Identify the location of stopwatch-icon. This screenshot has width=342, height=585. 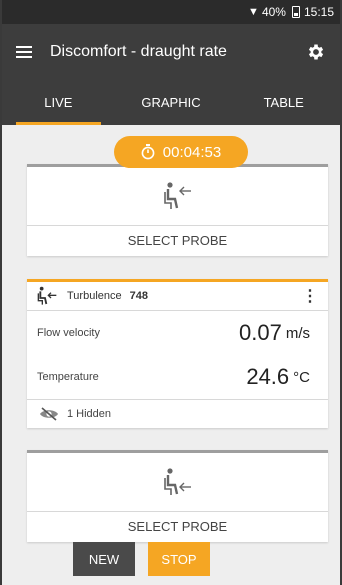
(148, 152).